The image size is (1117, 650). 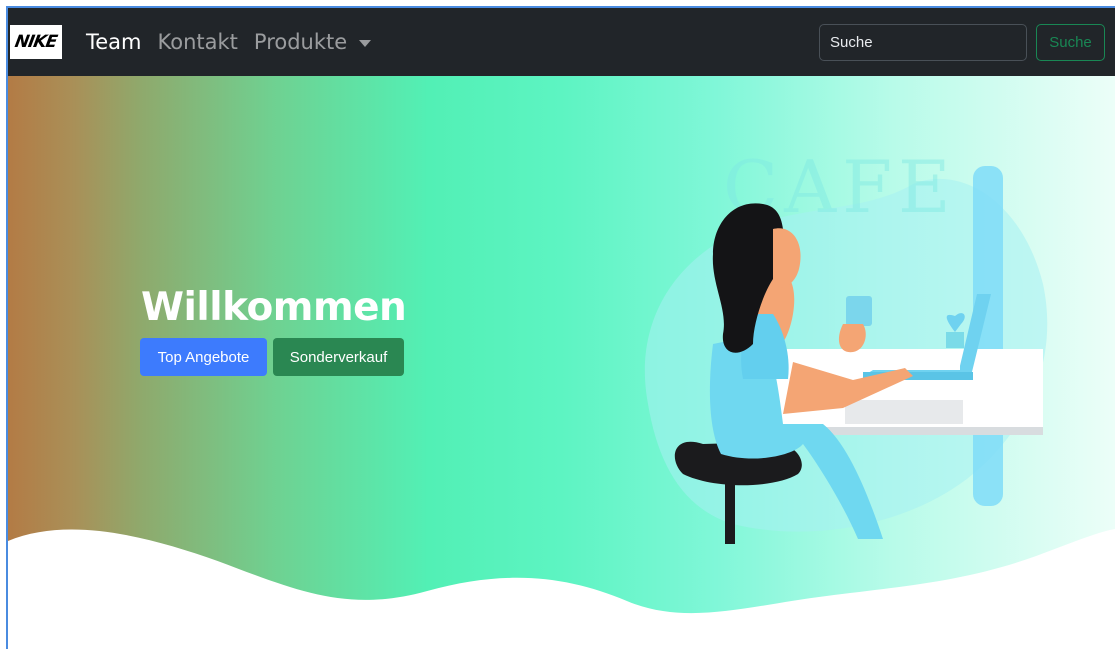 I want to click on nav-link-kontakt: Kontakt, so click(x=198, y=42).